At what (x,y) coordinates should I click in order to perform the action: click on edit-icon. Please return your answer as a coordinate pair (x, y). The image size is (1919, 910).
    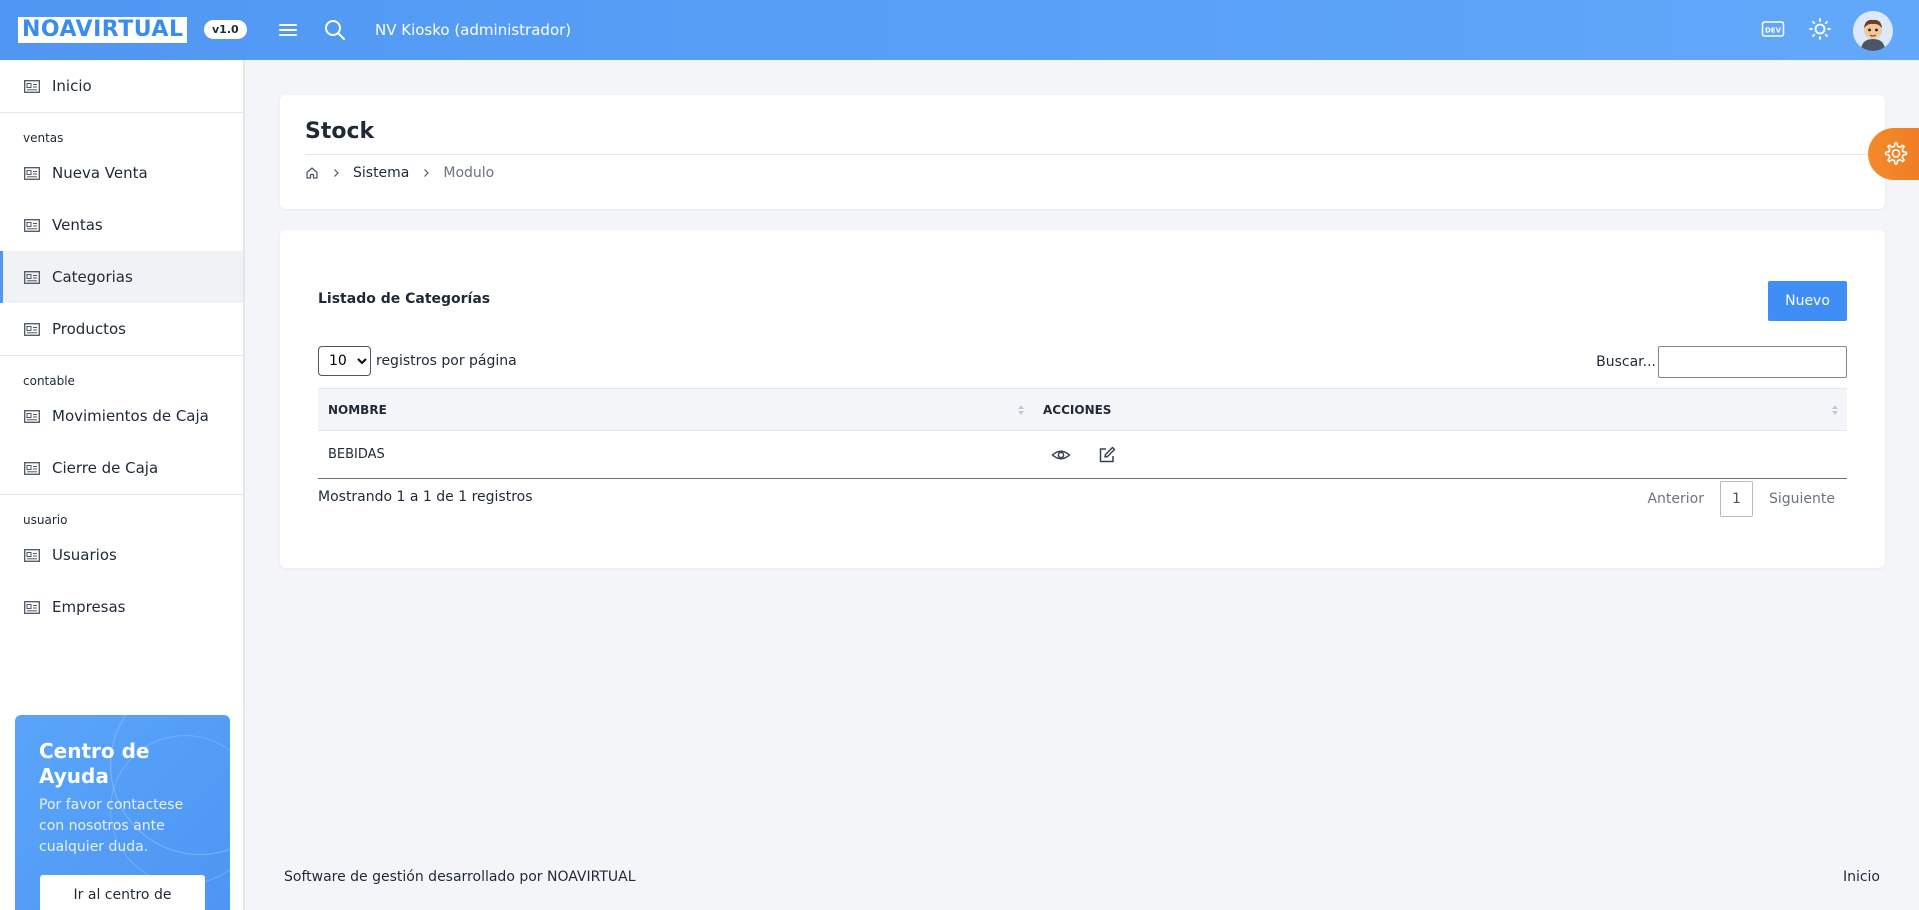
    Looking at the image, I should click on (1107, 455).